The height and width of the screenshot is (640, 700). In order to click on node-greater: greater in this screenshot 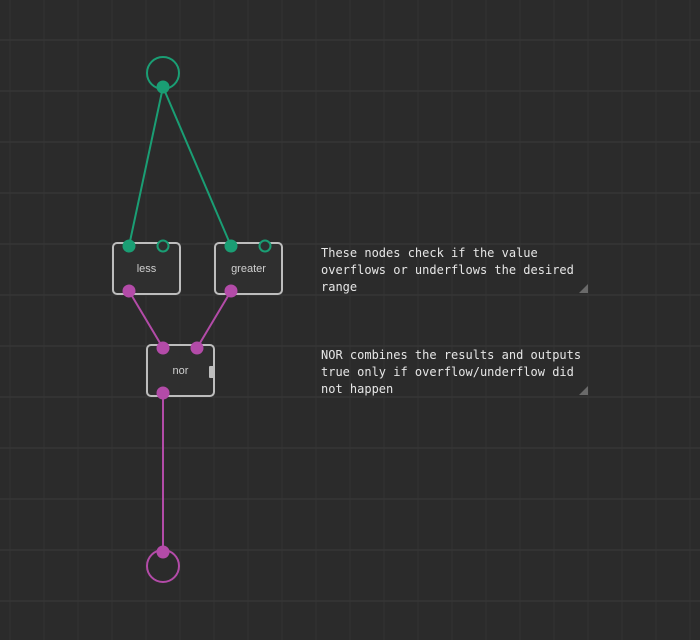, I will do `click(248, 268)`.